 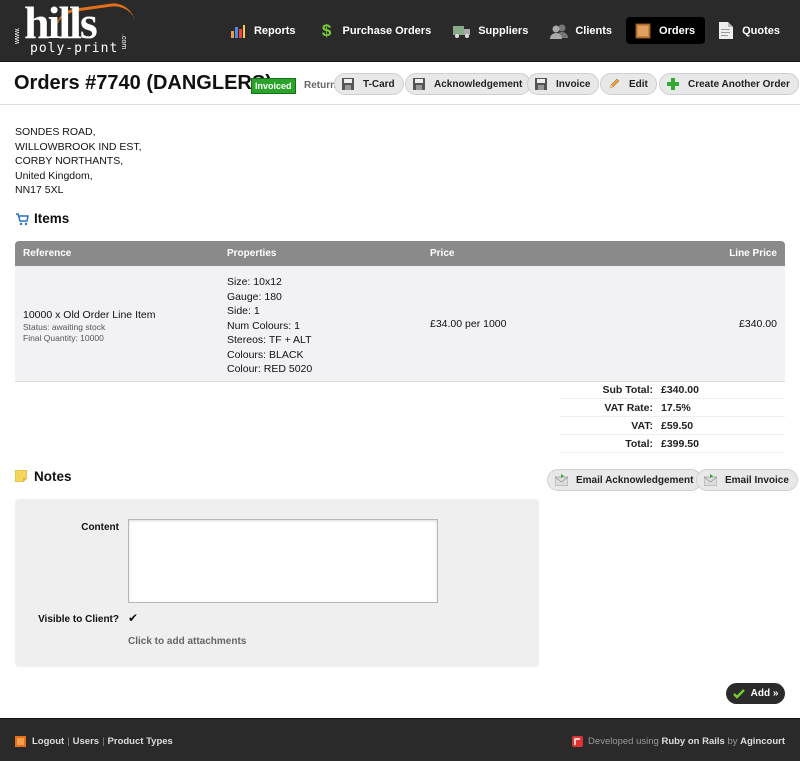 I want to click on grand-total-row: Total: £399.50, so click(x=672, y=444).